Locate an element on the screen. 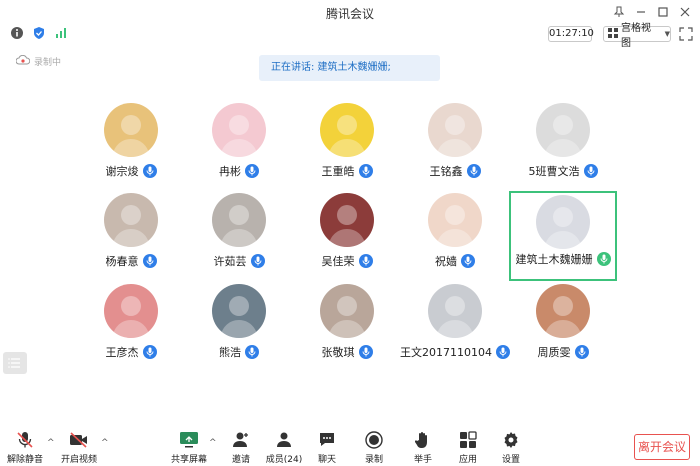 This screenshot has width=700, height=466. participant-name: 王文2017110104 is located at coordinates (446, 352).